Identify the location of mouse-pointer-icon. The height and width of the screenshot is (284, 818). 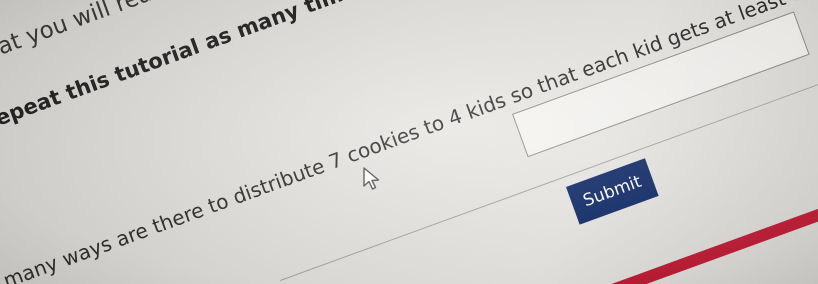
(371, 178).